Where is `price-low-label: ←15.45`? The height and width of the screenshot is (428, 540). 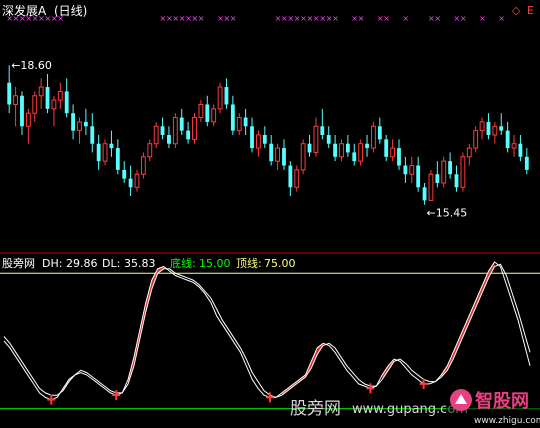 price-low-label: ←15.45 is located at coordinates (447, 213).